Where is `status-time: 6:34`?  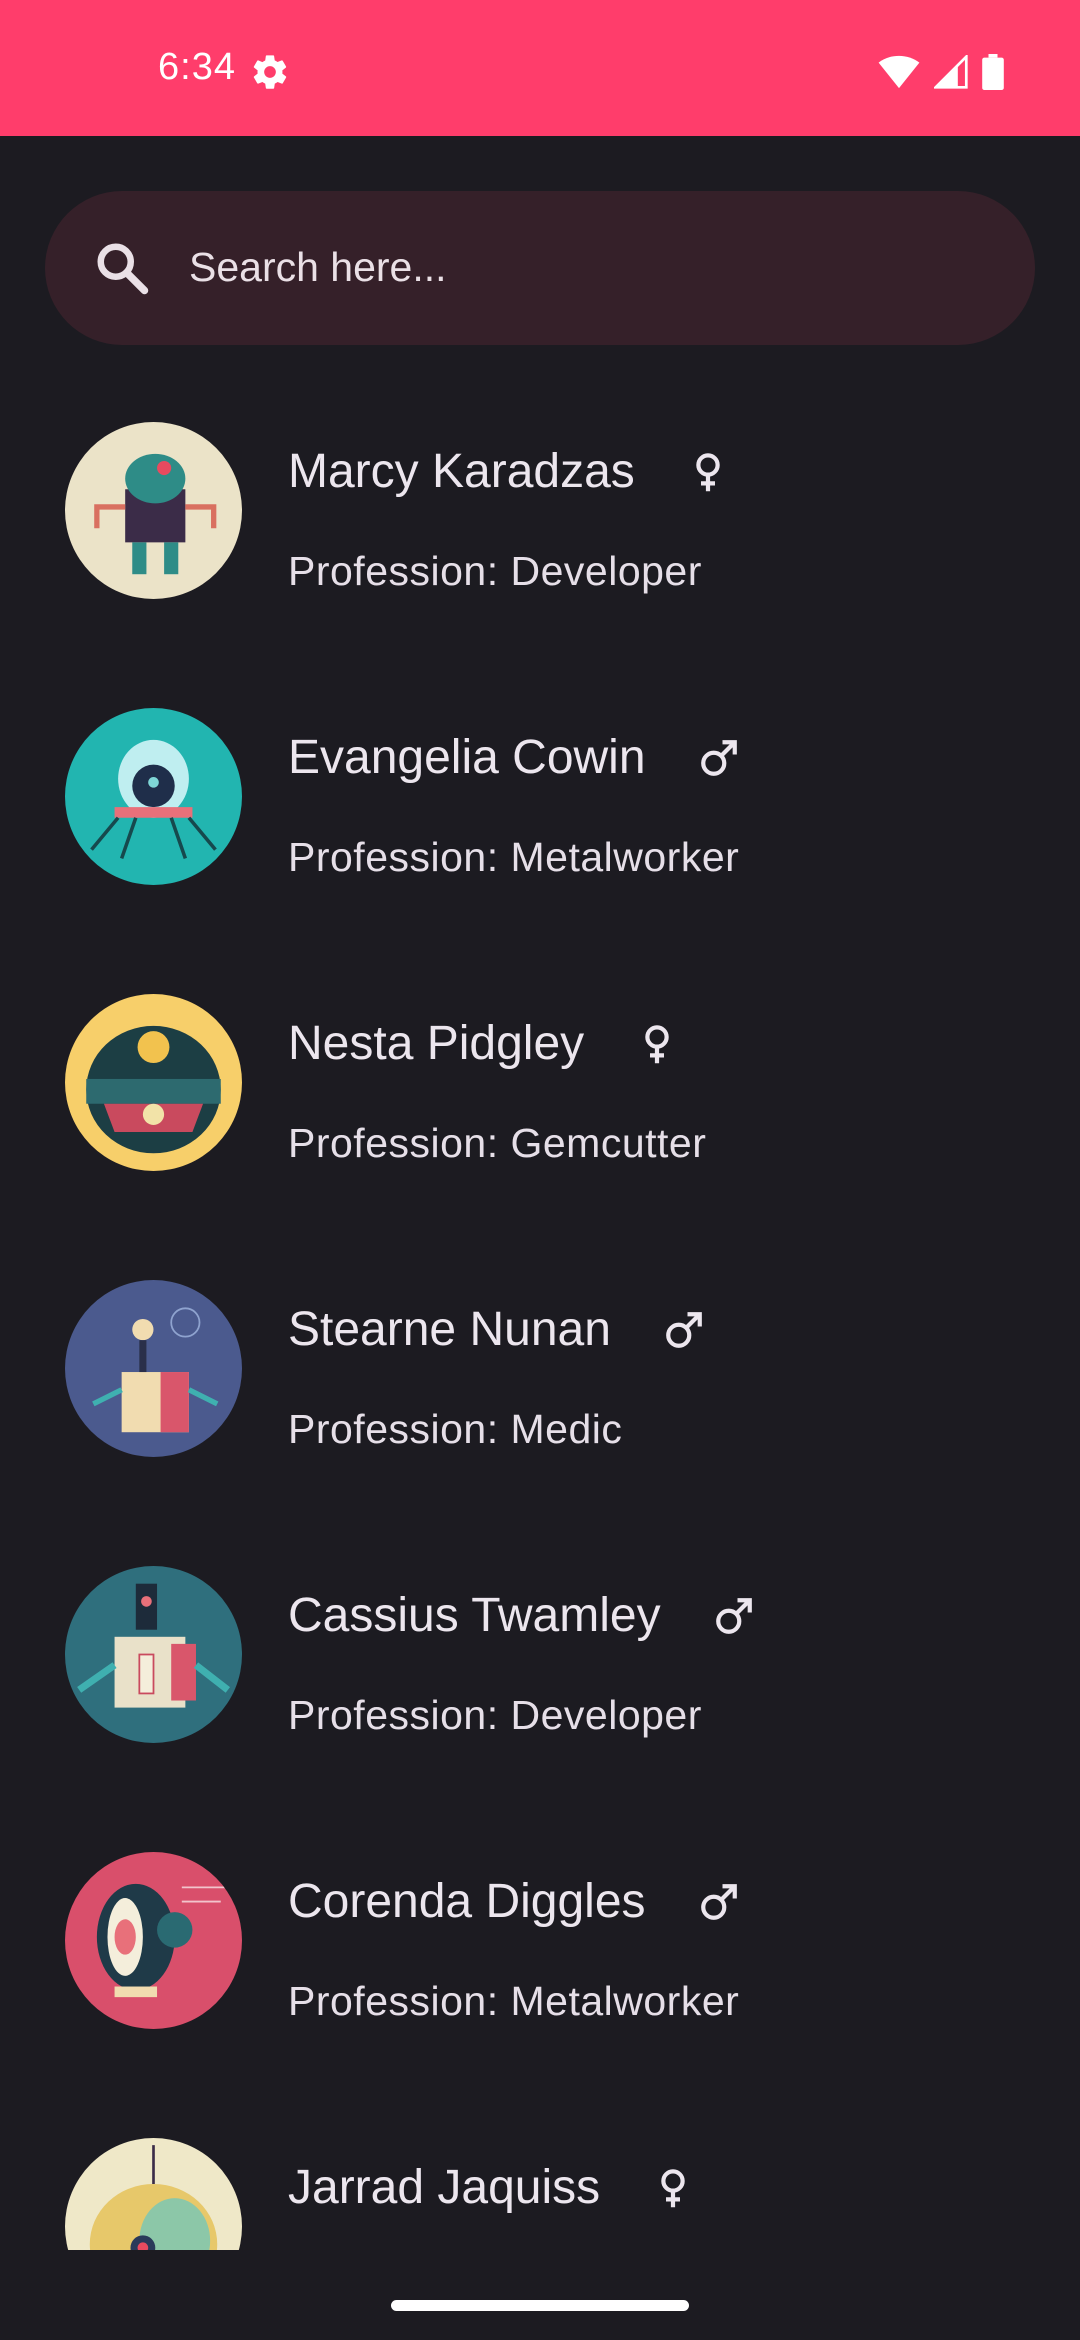 status-time: 6:34 is located at coordinates (197, 67).